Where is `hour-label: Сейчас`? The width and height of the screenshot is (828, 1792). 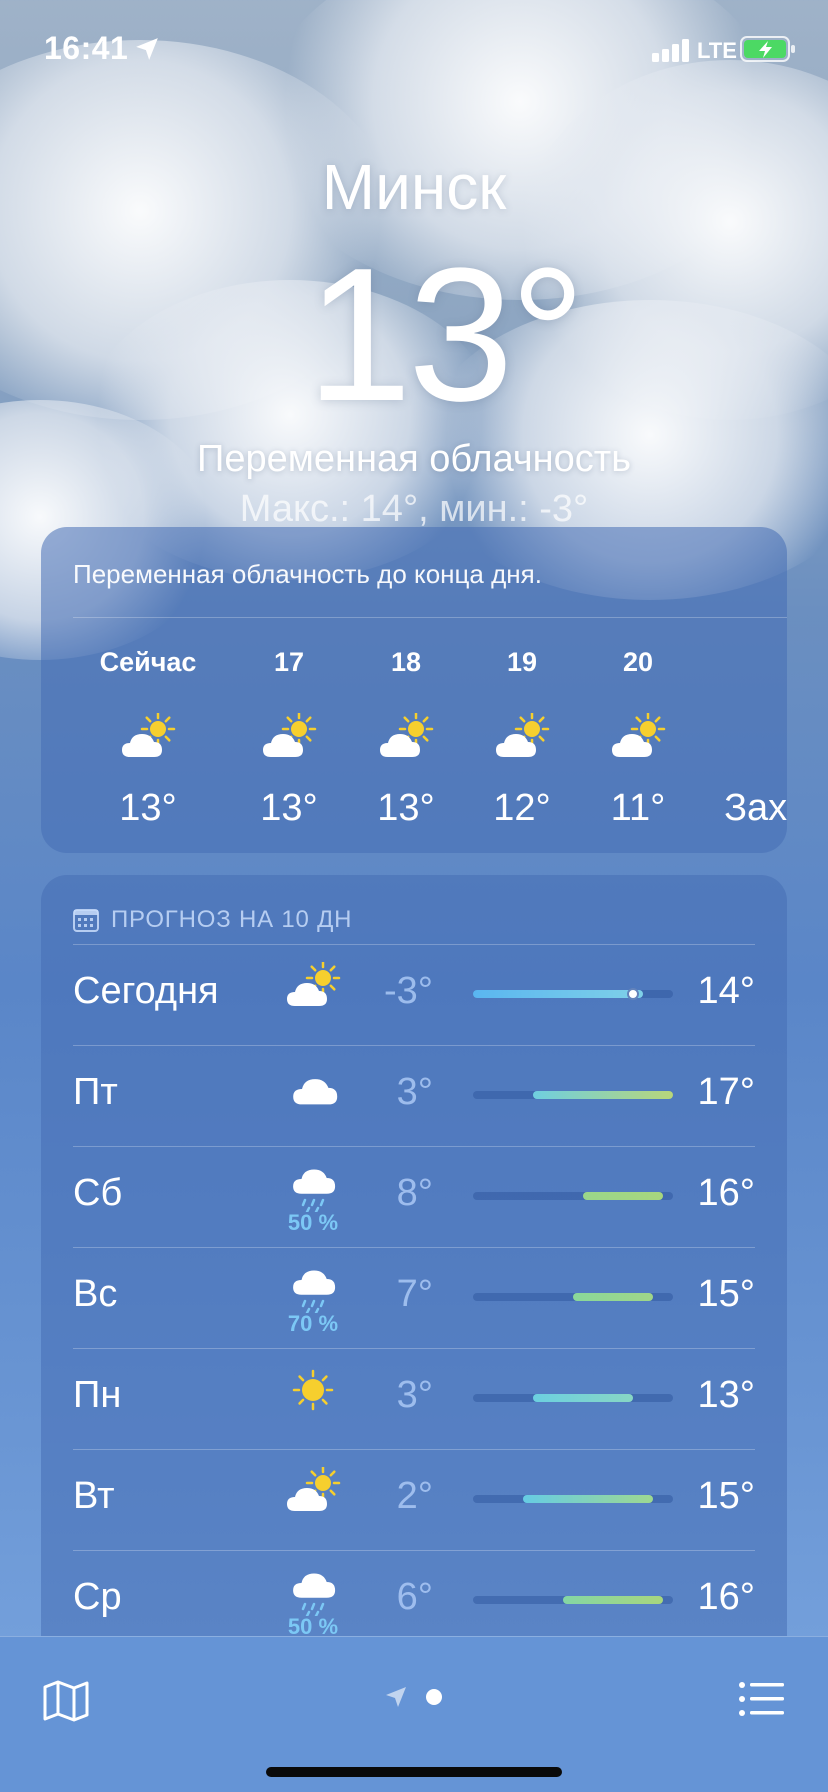
hour-label: Сейчас is located at coordinates (148, 662).